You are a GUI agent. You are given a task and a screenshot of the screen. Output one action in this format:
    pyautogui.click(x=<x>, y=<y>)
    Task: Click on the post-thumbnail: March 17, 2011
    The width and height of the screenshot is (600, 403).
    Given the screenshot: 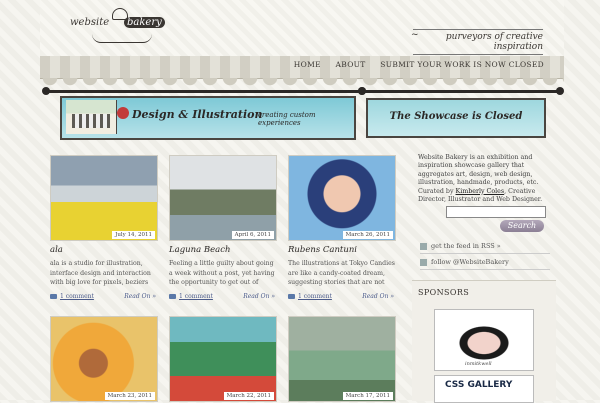 What is the action you would take?
    pyautogui.click(x=342, y=359)
    